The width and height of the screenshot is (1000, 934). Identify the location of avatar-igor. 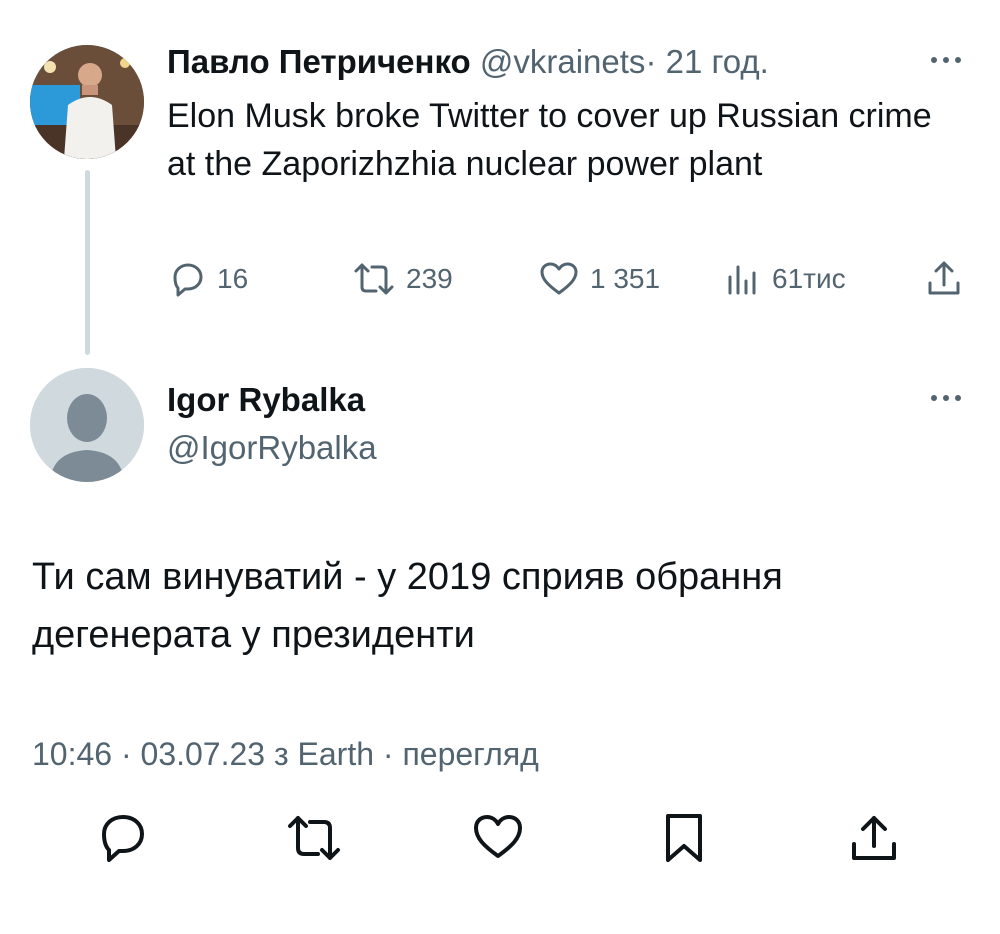
(87, 425).